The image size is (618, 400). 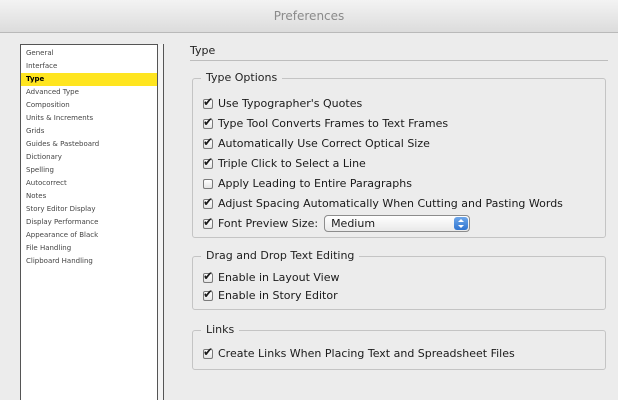 I want to click on window-titlebar: Preferences, so click(x=309, y=16).